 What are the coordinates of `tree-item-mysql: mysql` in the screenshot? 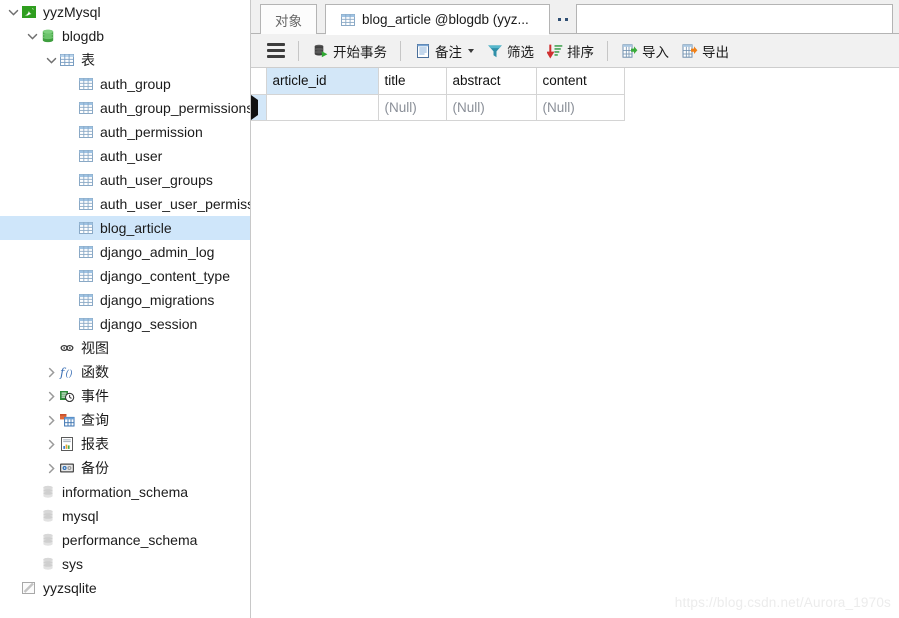 It's located at (125, 516).